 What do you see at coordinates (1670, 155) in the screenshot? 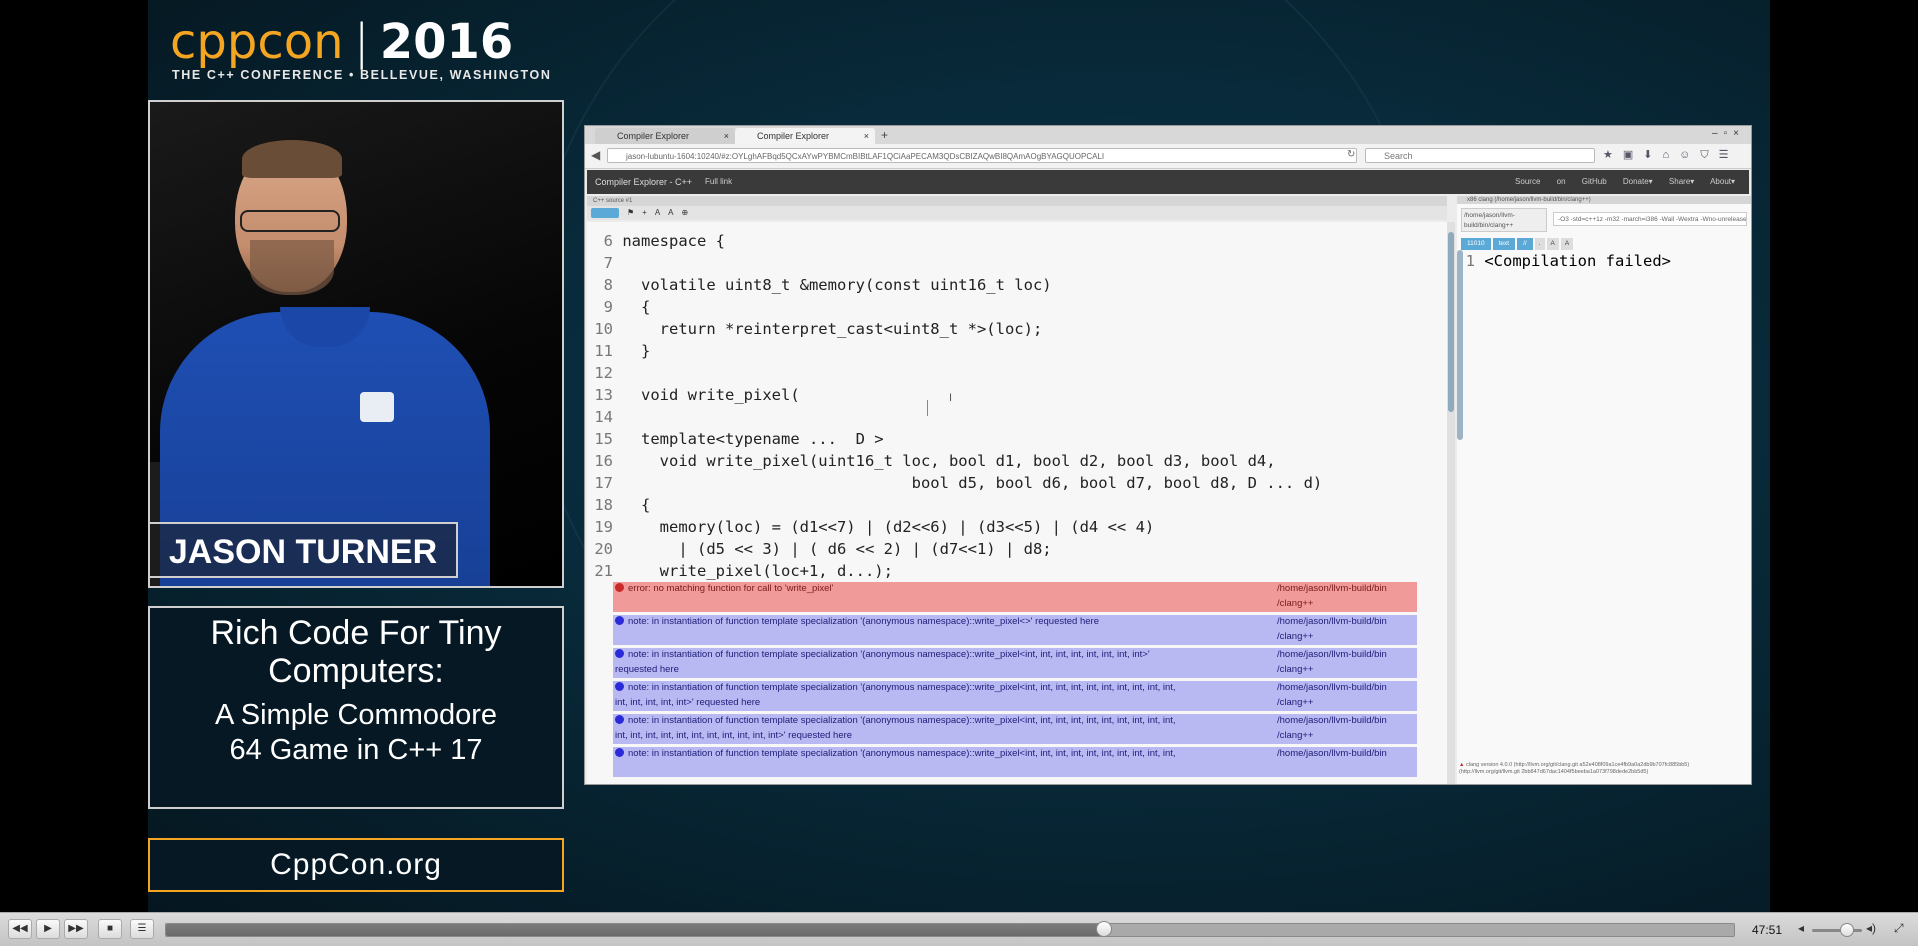
I see `toolbar-icons: ★▣⬇⌂☺⛉☰` at bounding box center [1670, 155].